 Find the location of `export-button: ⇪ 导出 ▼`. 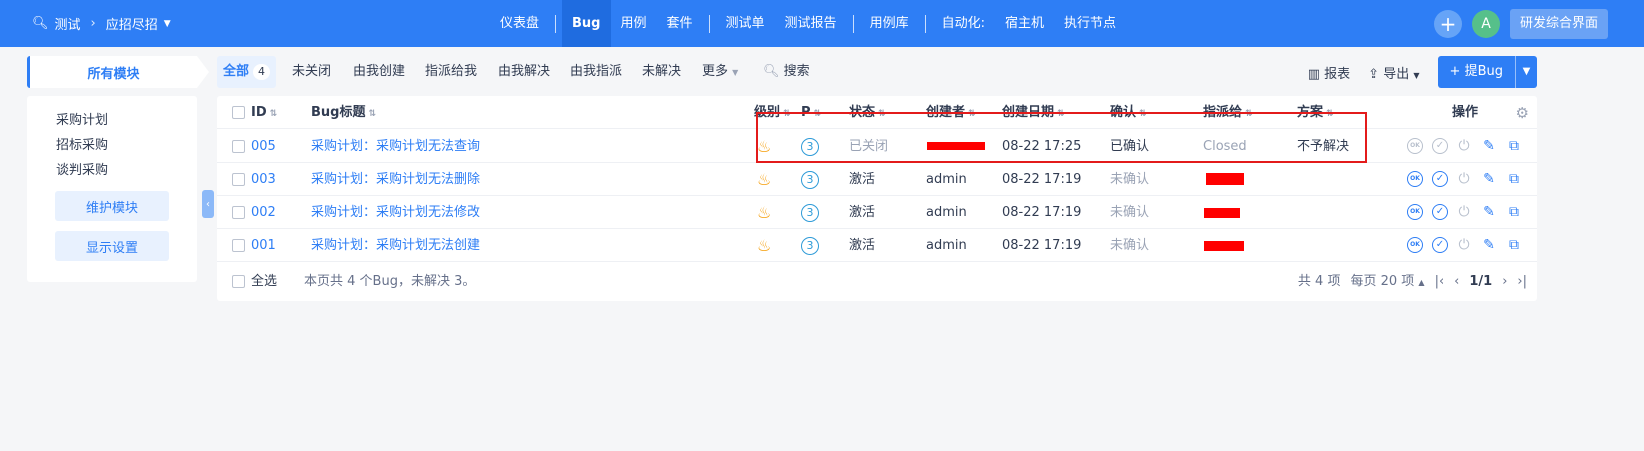

export-button: ⇪ 导出 ▼ is located at coordinates (1393, 72).